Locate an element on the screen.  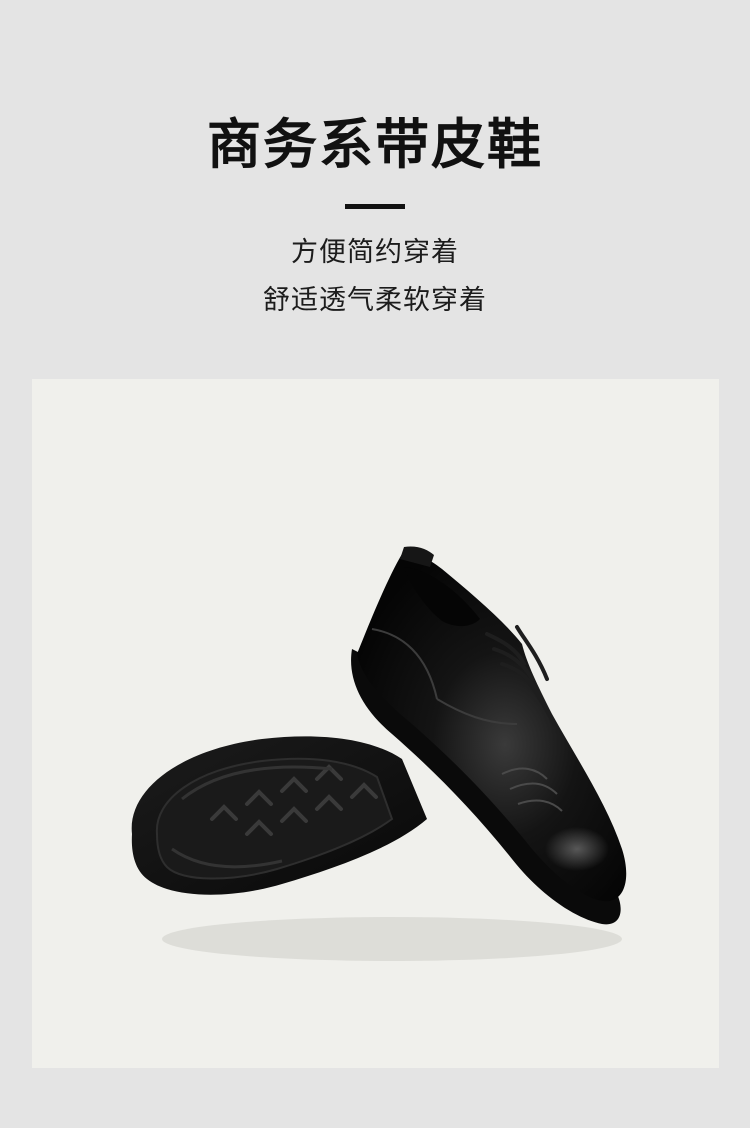
outsole-shoe is located at coordinates (279, 815).